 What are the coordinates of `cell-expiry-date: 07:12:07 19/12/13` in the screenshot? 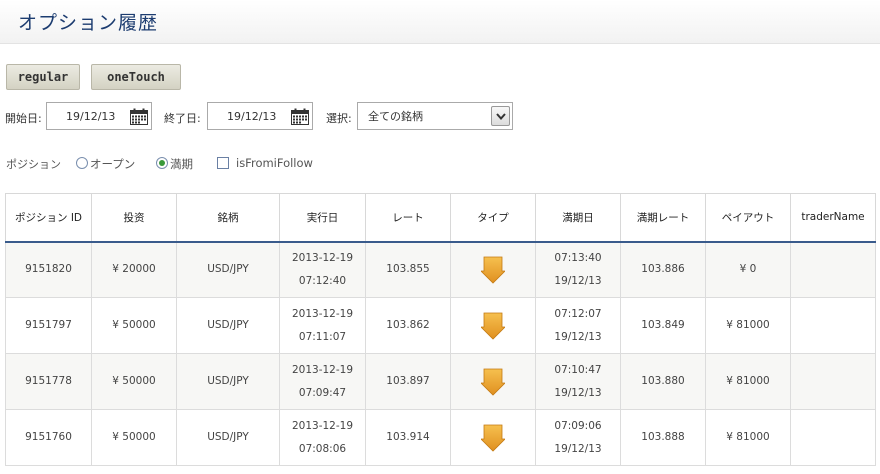 It's located at (578, 325).